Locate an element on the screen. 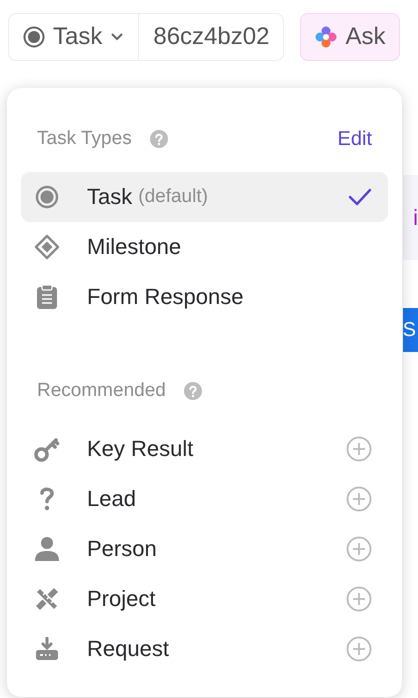 The width and height of the screenshot is (418, 698). question-icon is located at coordinates (47, 499).